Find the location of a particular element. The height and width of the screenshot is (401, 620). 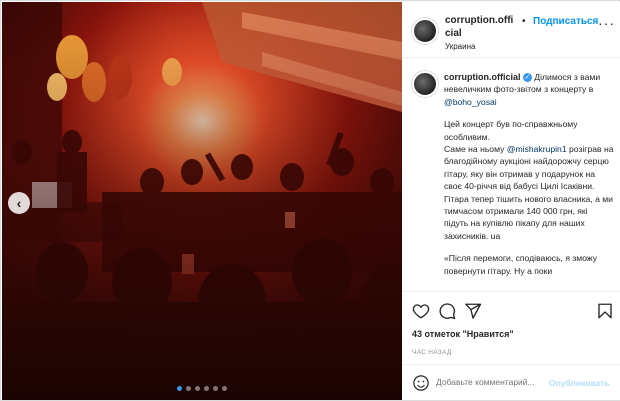

bookmark-icon is located at coordinates (605, 311).